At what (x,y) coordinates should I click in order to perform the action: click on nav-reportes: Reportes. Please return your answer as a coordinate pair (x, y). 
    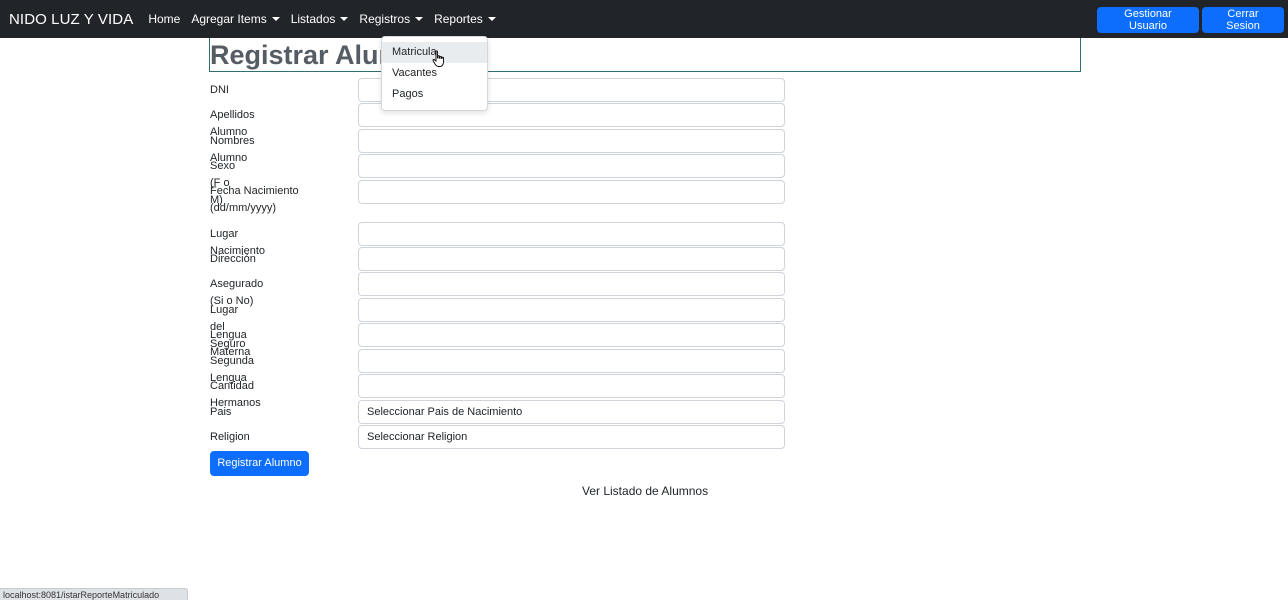
    Looking at the image, I should click on (465, 19).